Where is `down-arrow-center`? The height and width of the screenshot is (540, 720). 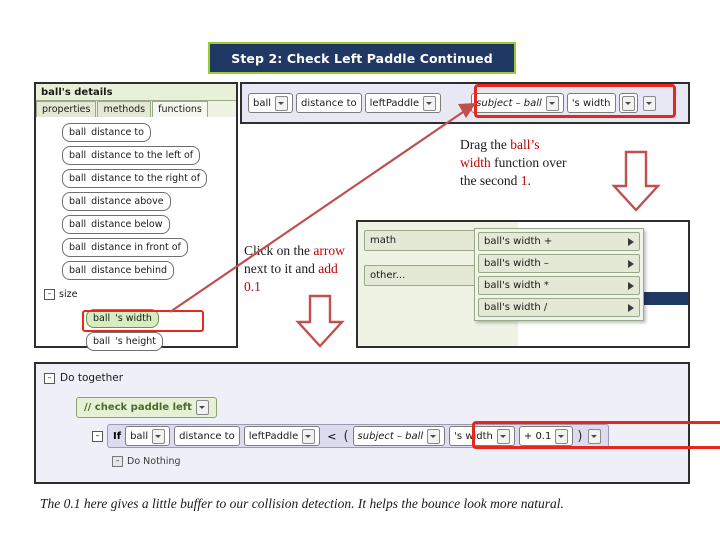
down-arrow-center is located at coordinates (320, 321).